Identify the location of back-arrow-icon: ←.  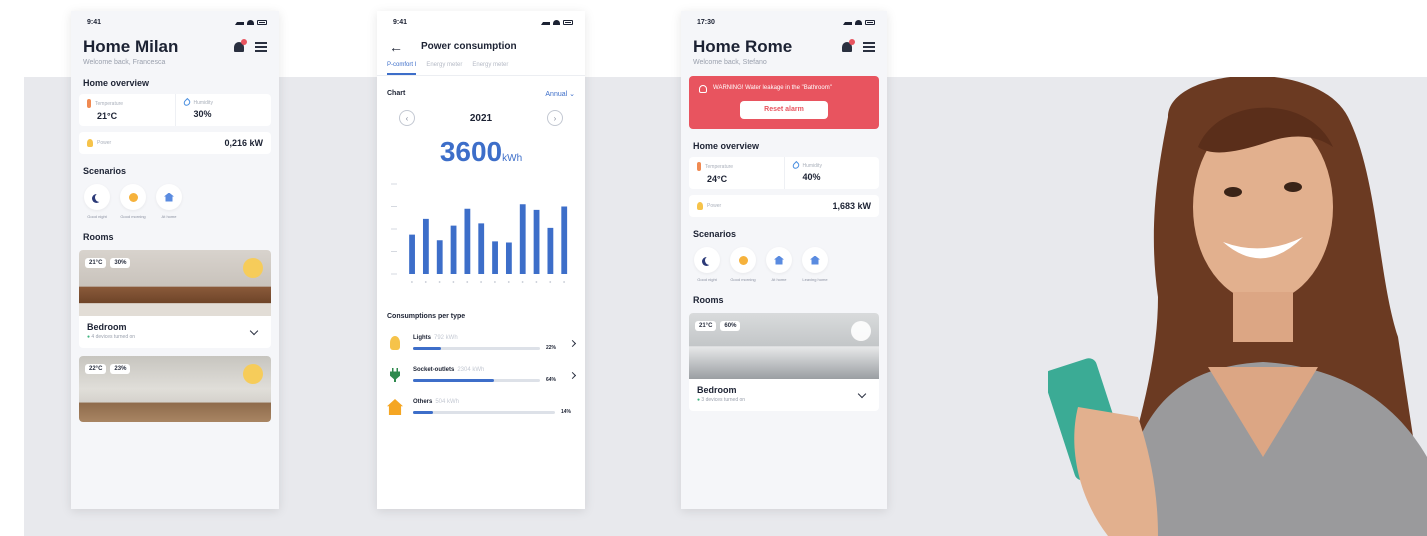
(396, 47).